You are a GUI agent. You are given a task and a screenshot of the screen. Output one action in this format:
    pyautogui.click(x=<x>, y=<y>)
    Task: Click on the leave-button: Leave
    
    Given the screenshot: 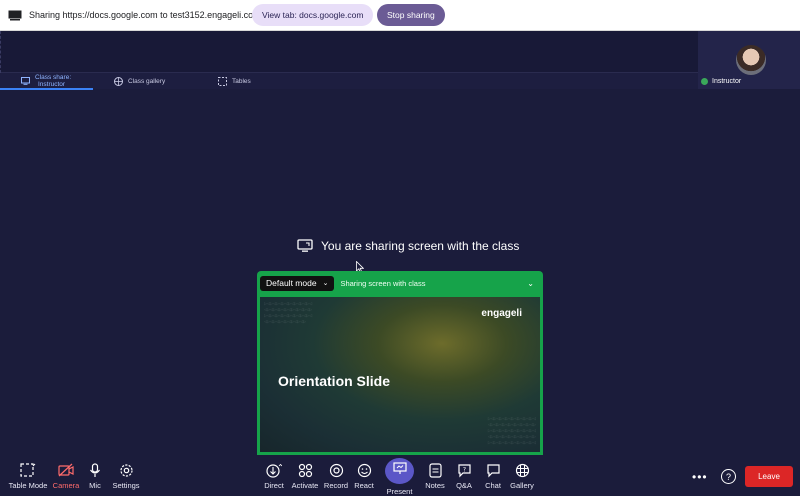 What is the action you would take?
    pyautogui.click(x=769, y=476)
    